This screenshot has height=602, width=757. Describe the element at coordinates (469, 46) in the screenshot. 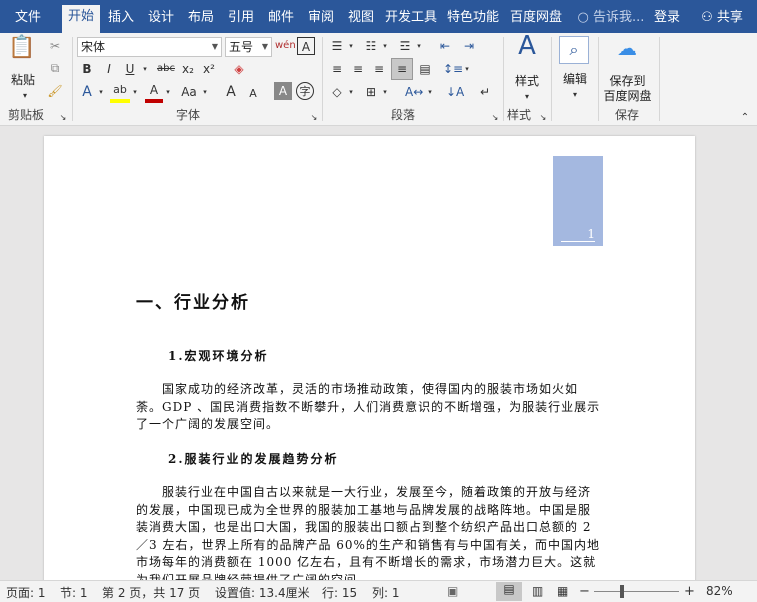

I see `increase-indent-icon: ⇥` at that location.